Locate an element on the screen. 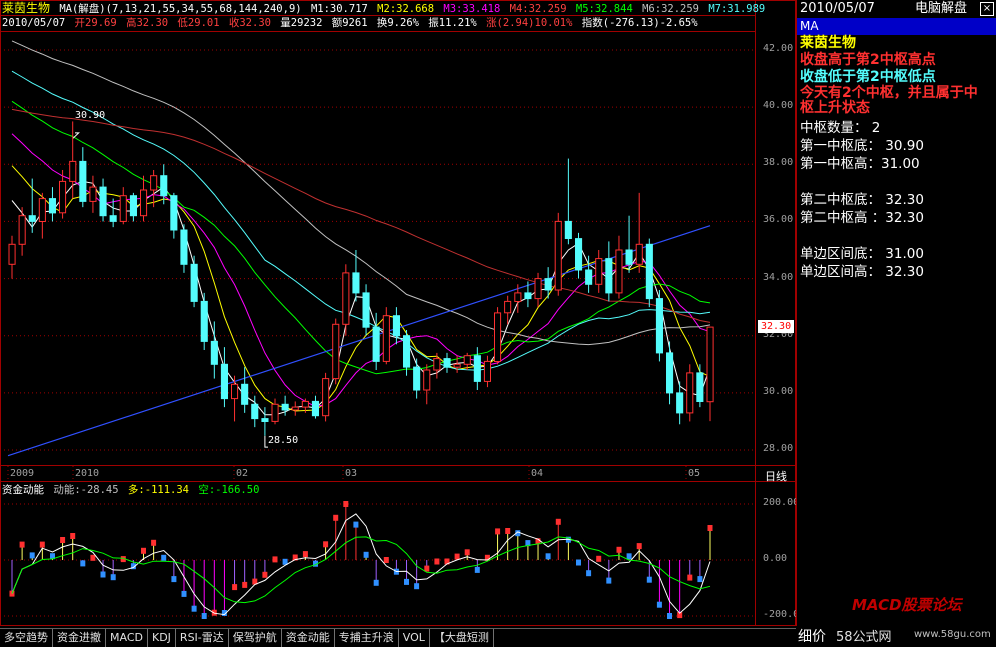  sub-signal-line is located at coordinates (361, 564).